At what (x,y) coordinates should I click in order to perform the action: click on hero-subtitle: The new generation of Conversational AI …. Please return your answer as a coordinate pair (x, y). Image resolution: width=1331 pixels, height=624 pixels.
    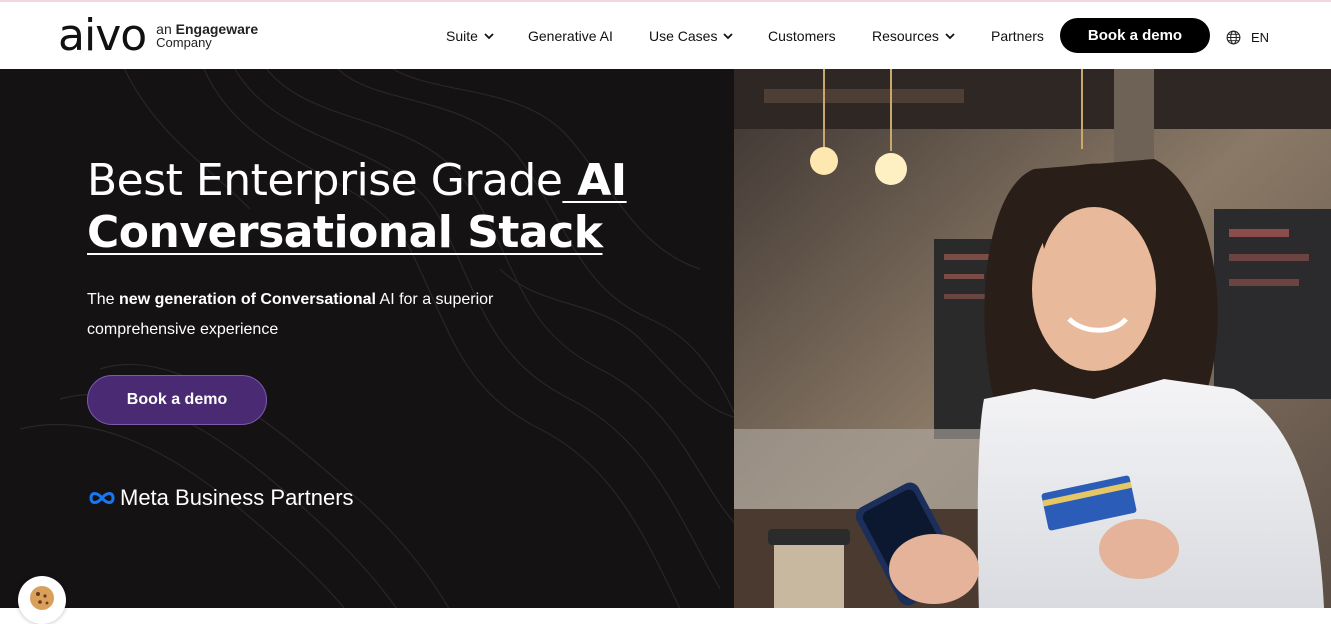
    Looking at the image, I should click on (307, 315).